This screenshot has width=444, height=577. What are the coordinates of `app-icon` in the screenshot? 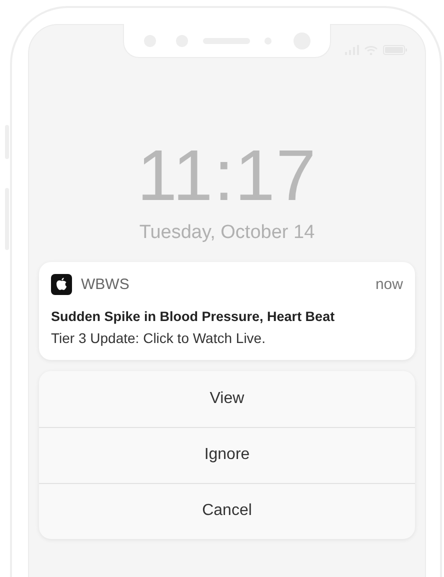 It's located at (61, 284).